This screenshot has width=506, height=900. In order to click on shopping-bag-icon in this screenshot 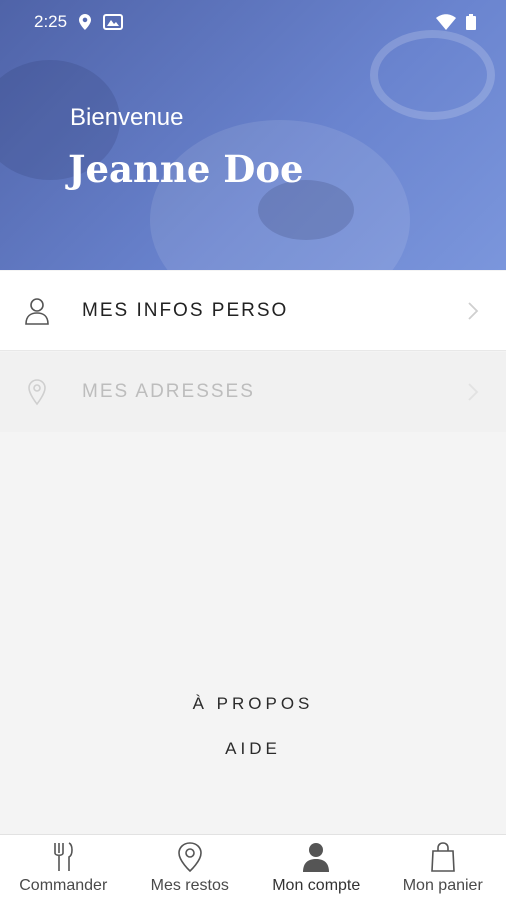, I will do `click(442, 857)`.